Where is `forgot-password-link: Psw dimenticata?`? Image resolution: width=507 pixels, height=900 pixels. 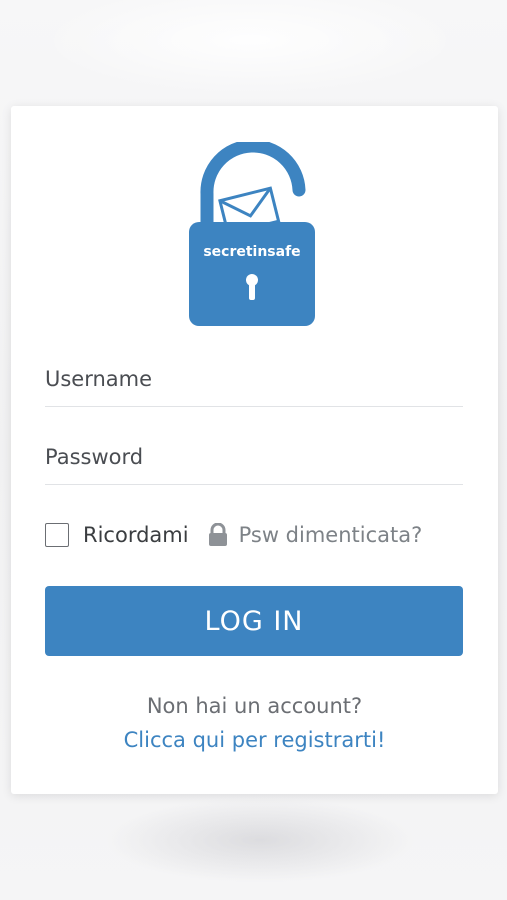
forgot-password-link: Psw dimenticata? is located at coordinates (331, 535).